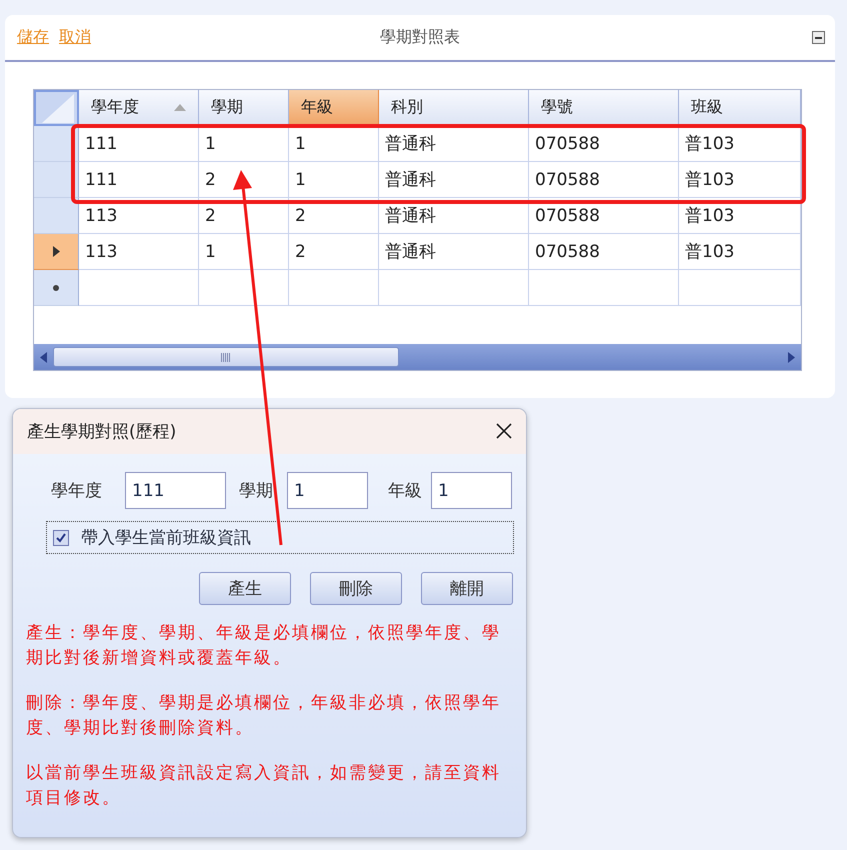 The height and width of the screenshot is (850, 847). What do you see at coordinates (56, 287) in the screenshot?
I see `new-row-icon` at bounding box center [56, 287].